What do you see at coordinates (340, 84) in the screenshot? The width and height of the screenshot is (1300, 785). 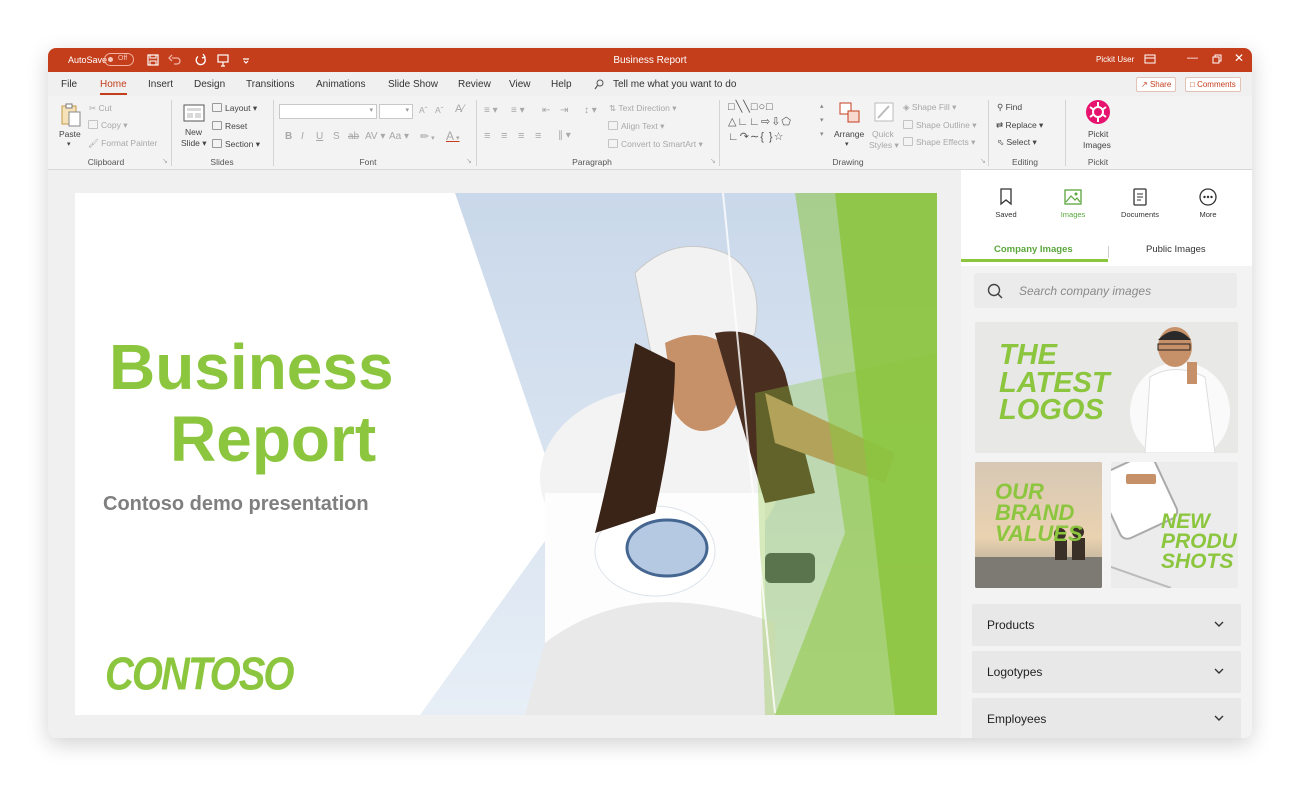 I see `tab-animations: Animations` at bounding box center [340, 84].